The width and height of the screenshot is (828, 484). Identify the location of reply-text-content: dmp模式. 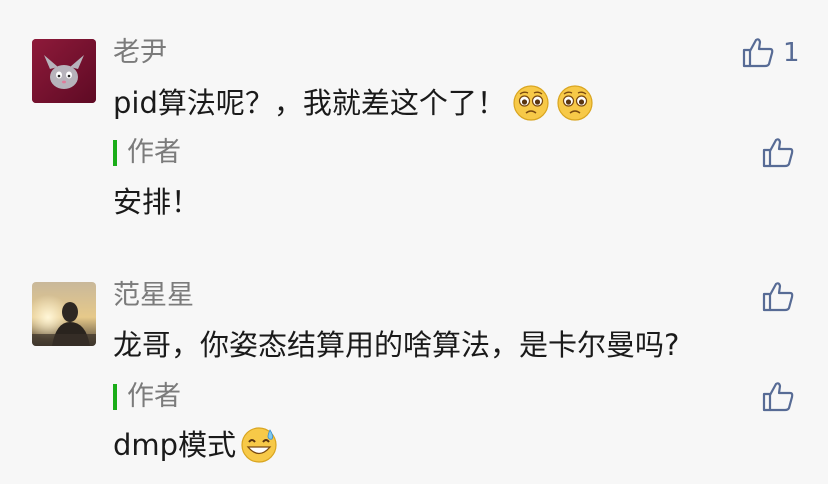
(175, 445).